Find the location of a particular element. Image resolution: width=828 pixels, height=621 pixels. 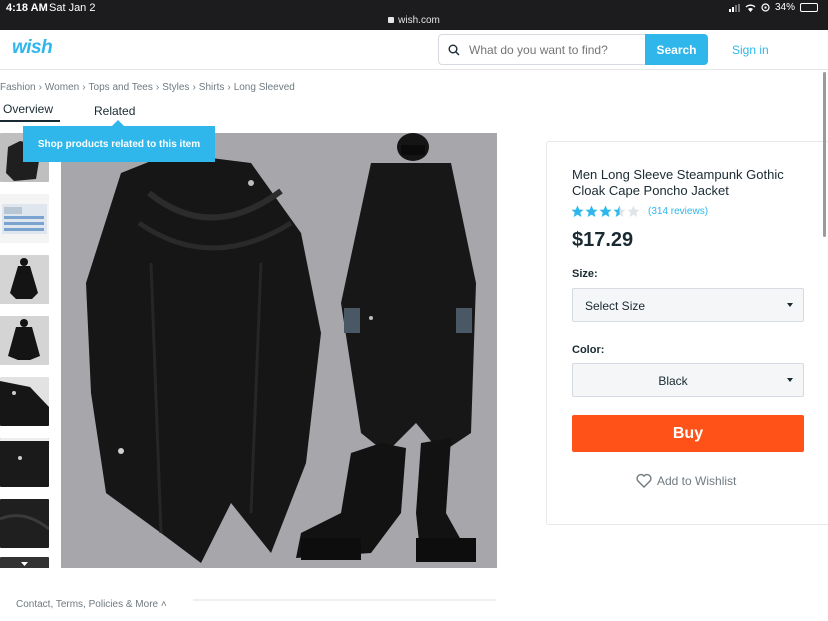

search-button: Search is located at coordinates (676, 49).